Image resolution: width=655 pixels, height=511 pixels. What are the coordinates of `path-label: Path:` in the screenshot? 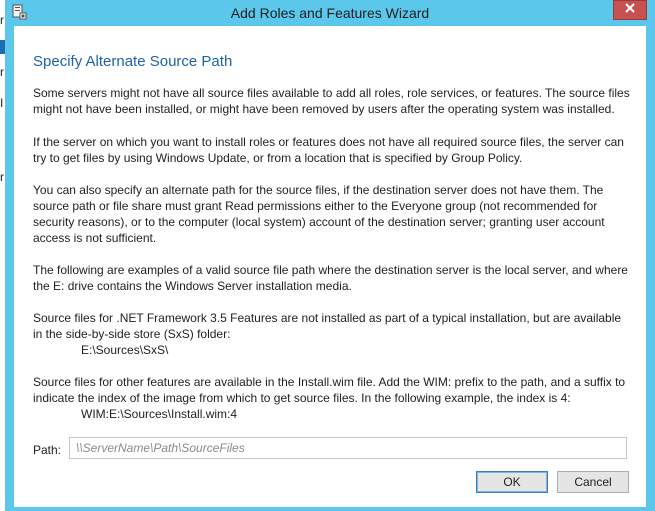 It's located at (47, 450).